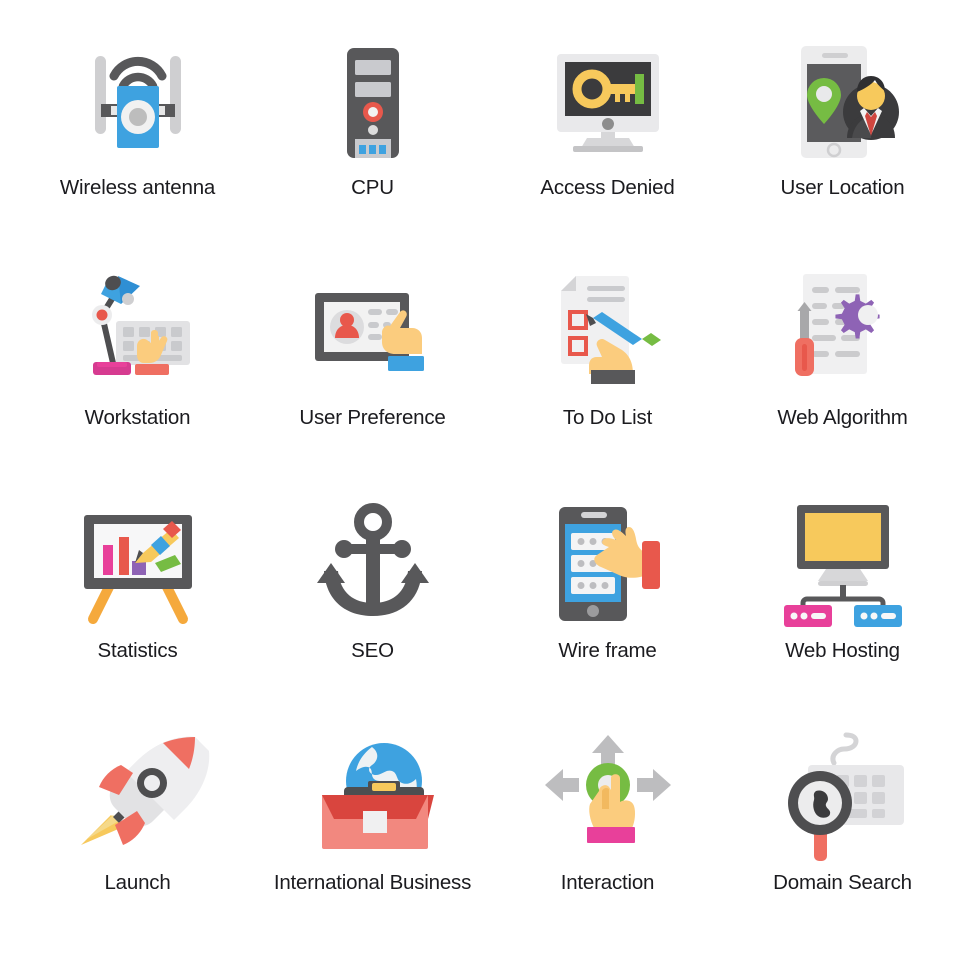  I want to click on workstation-icon, so click(138, 333).